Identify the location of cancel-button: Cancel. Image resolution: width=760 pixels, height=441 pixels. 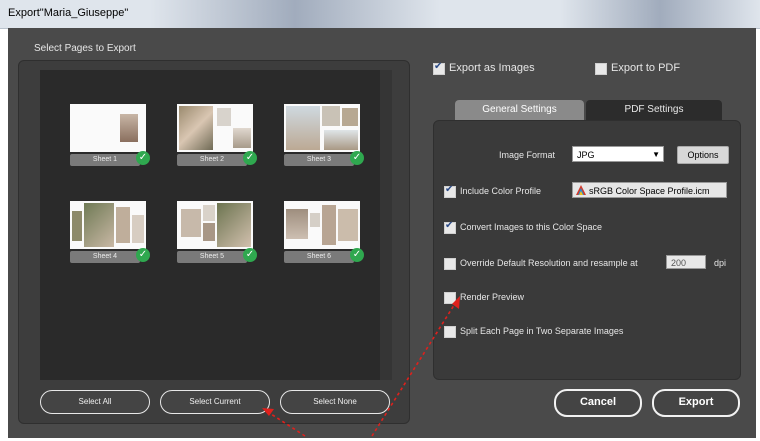
(598, 403).